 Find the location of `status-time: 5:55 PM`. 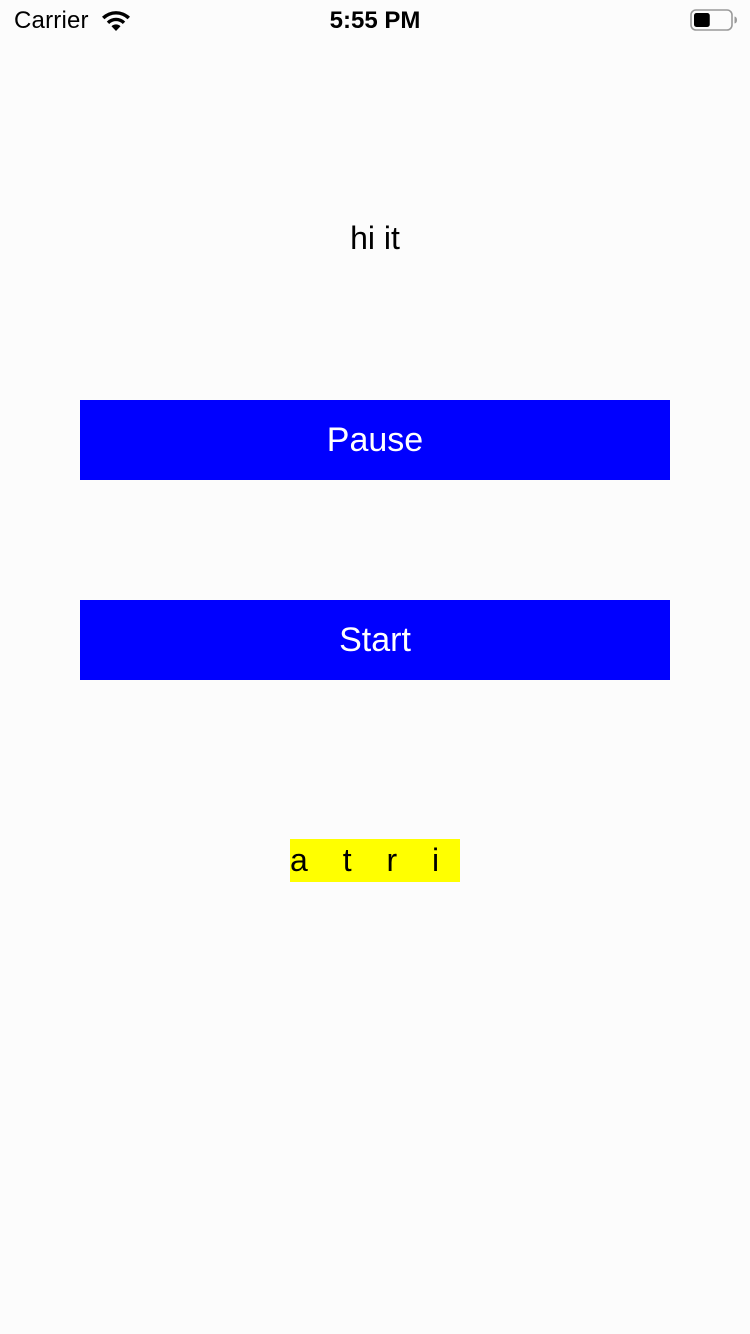

status-time: 5:55 PM is located at coordinates (375, 20).